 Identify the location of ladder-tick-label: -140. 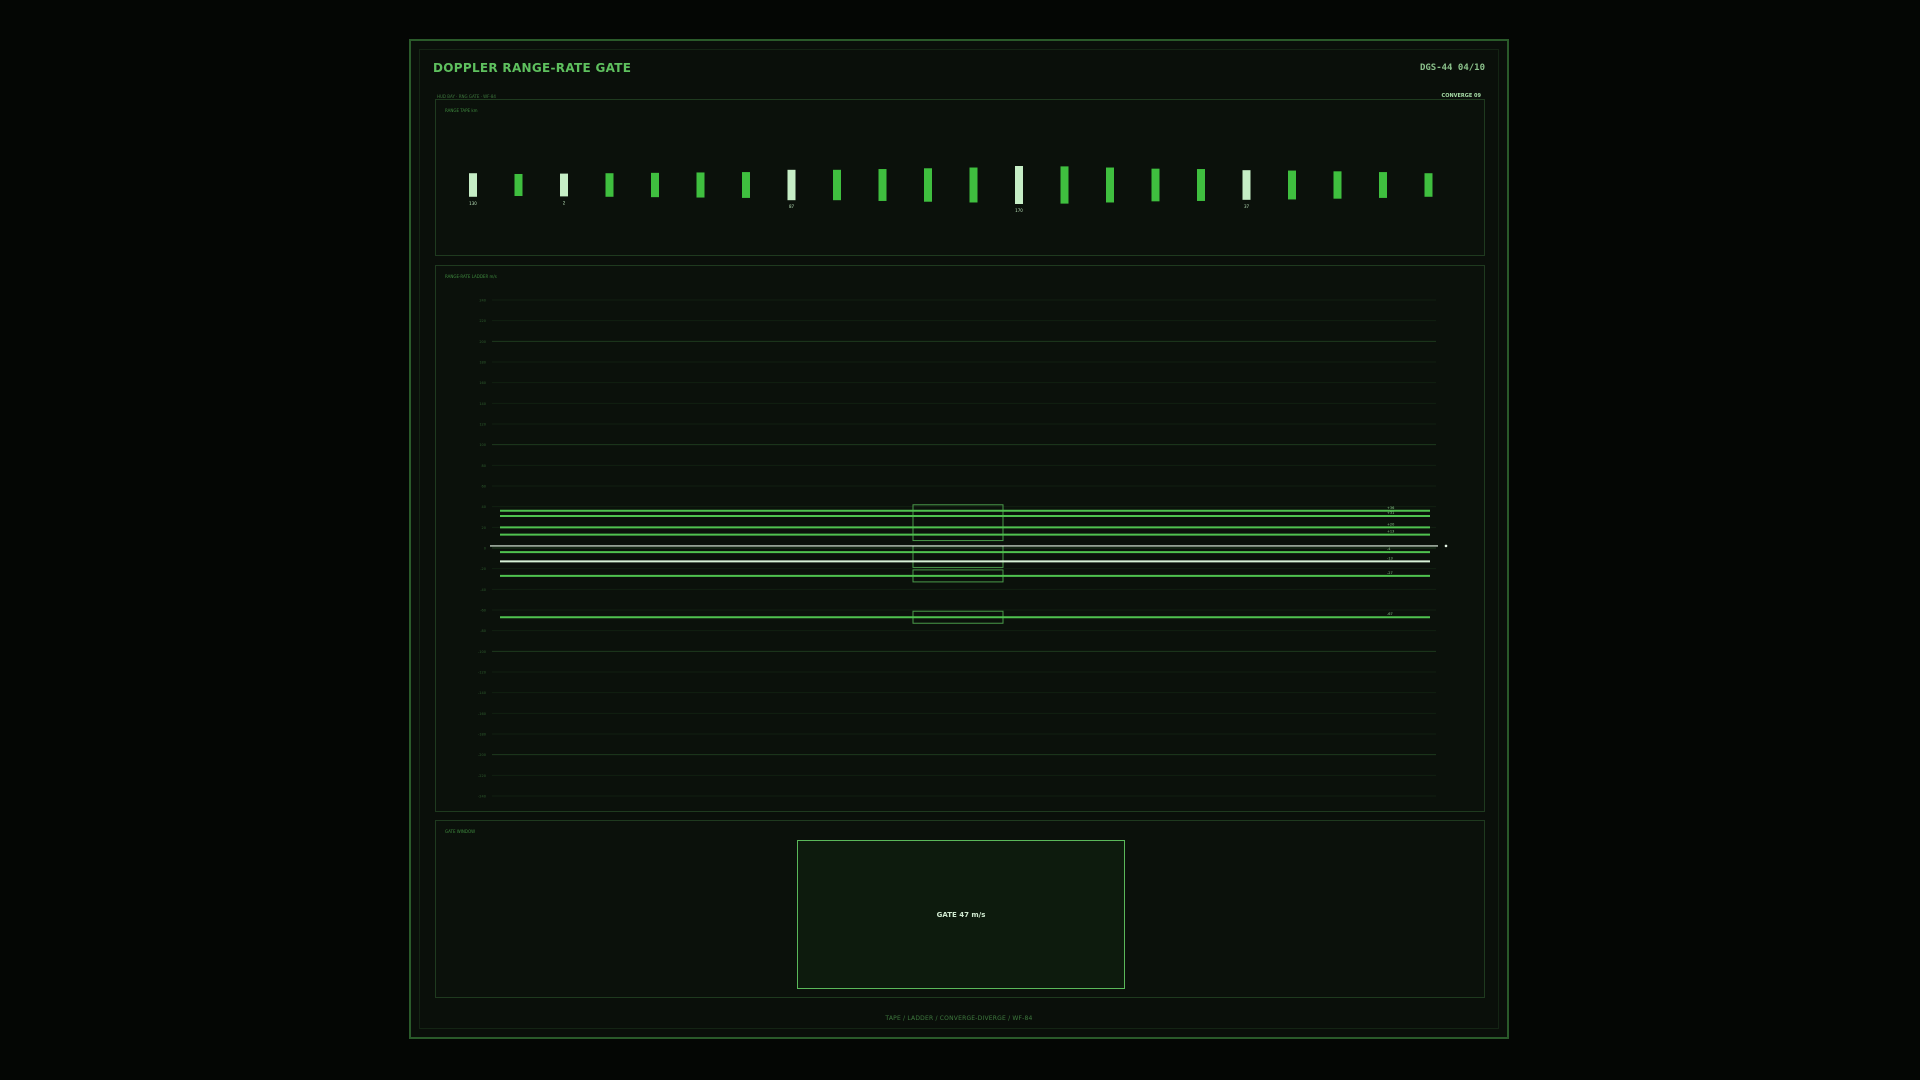
(482, 693).